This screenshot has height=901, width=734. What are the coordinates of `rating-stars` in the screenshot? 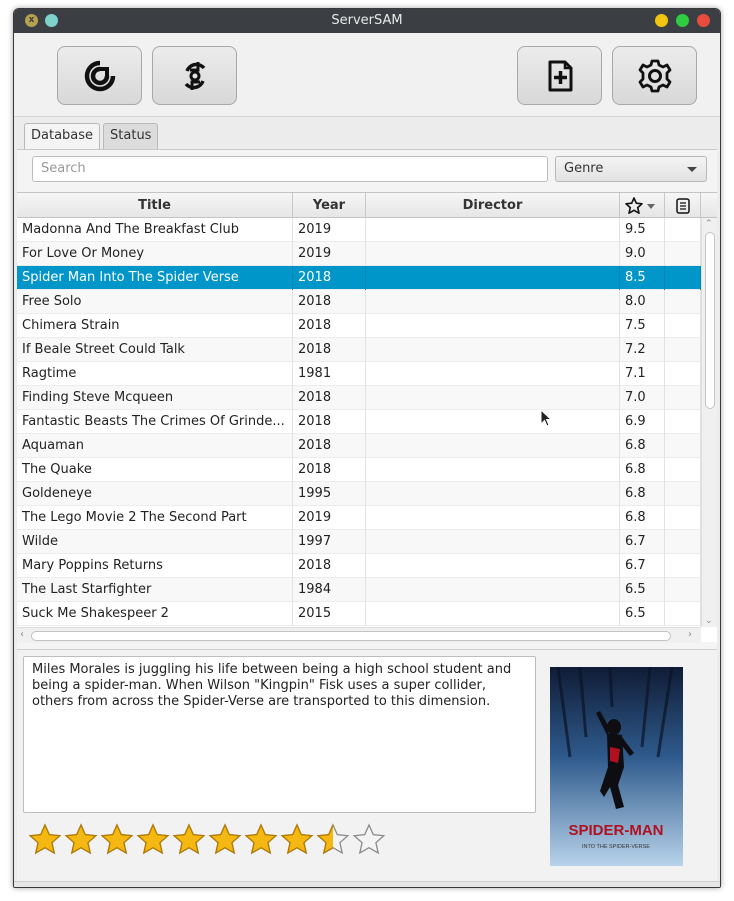 It's located at (207, 840).